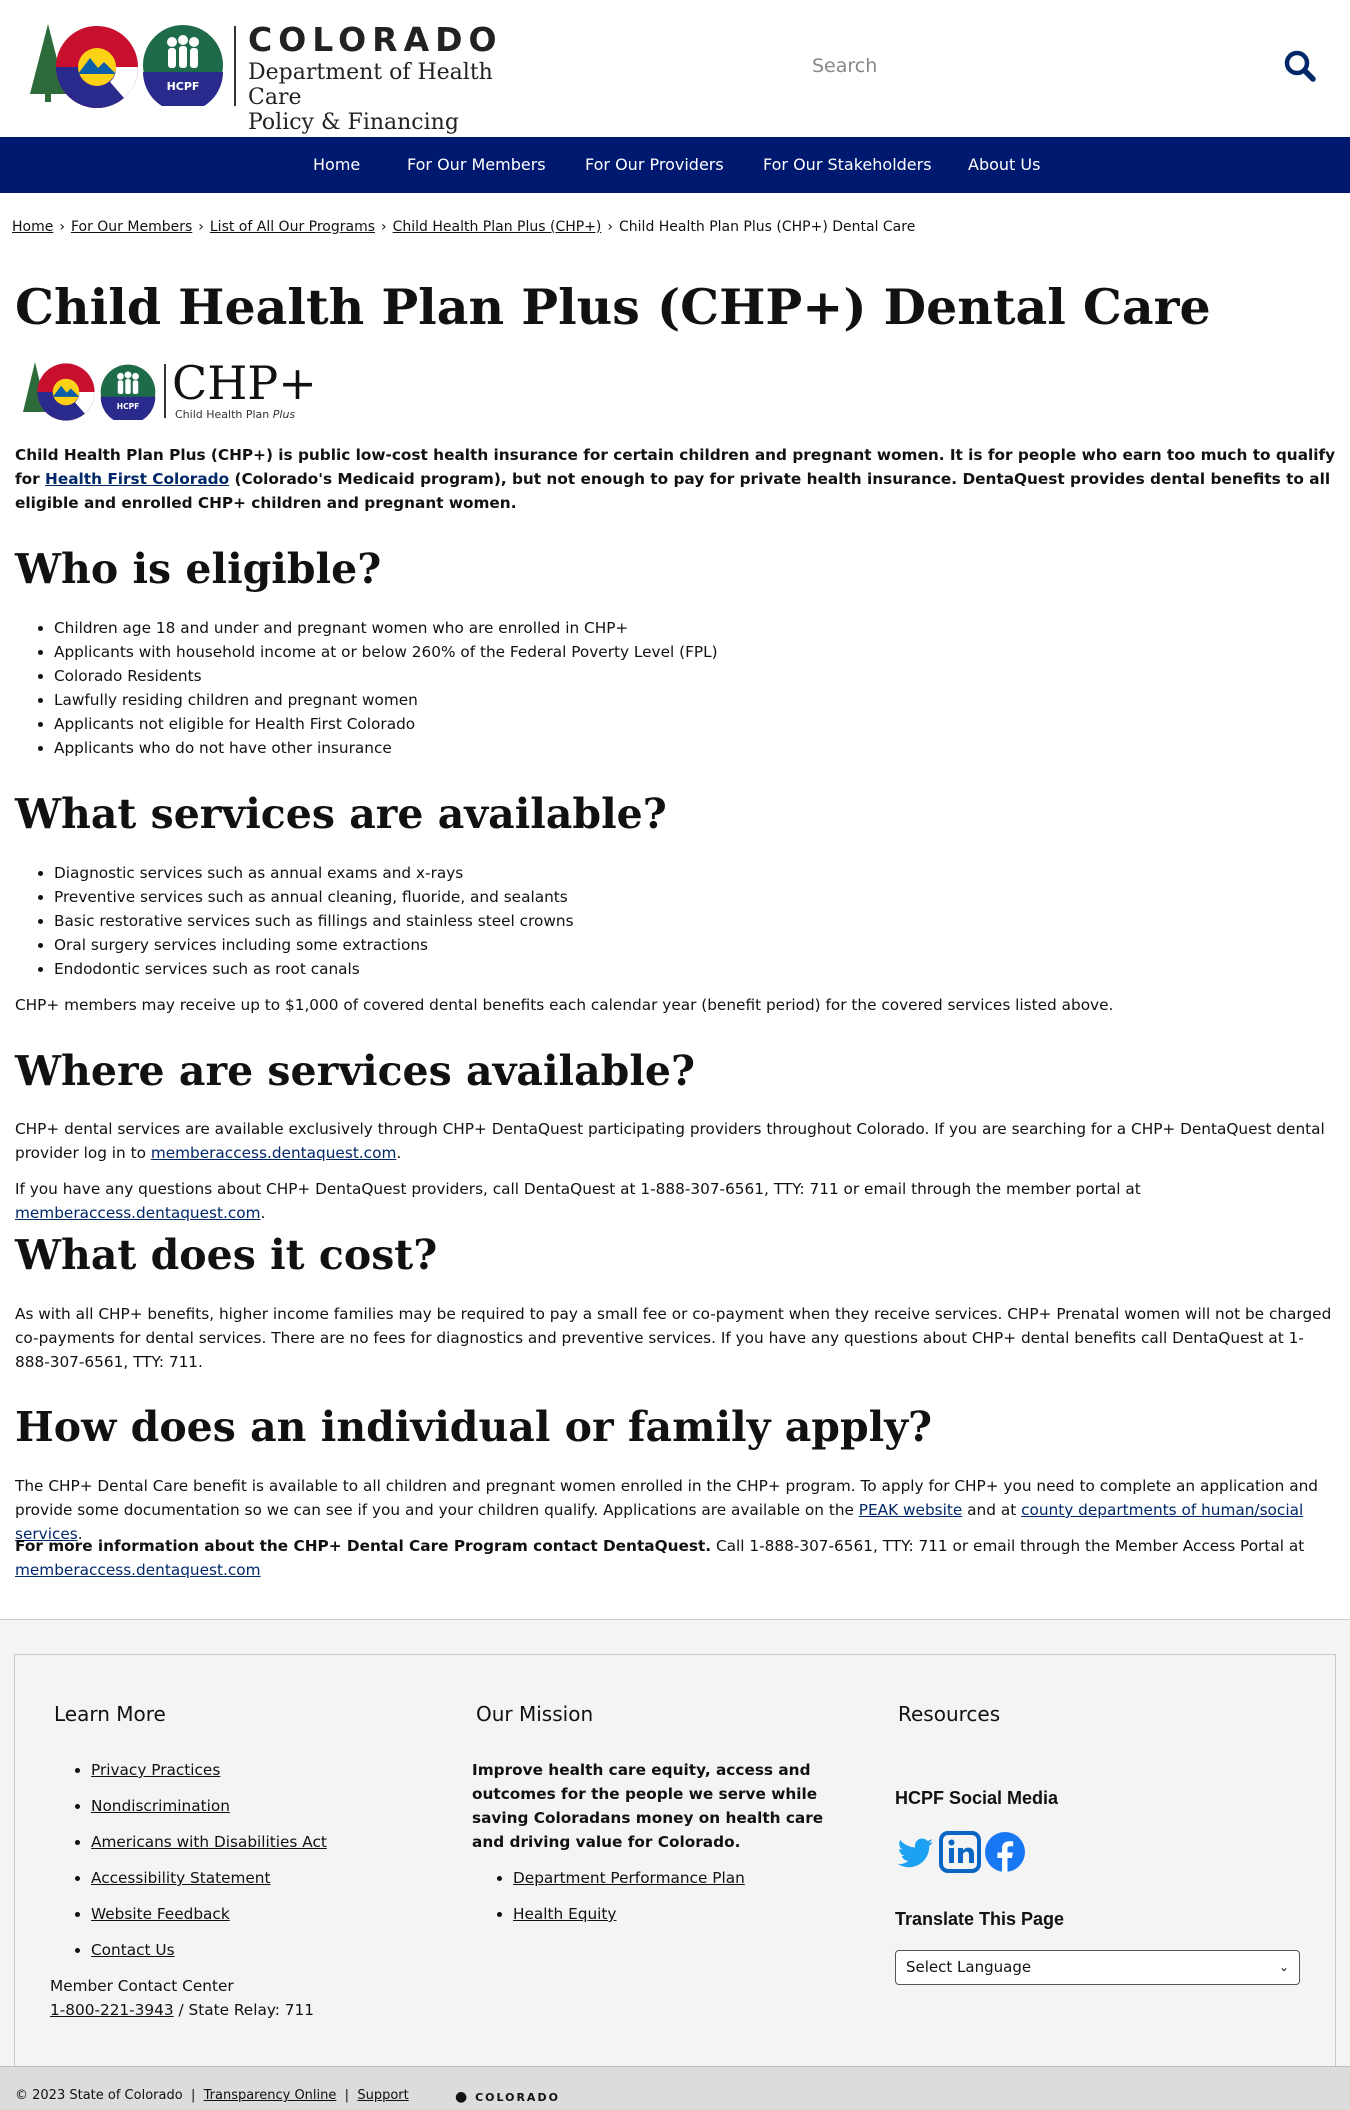  I want to click on chp-logo-sub-italic: Plus, so click(284, 414).